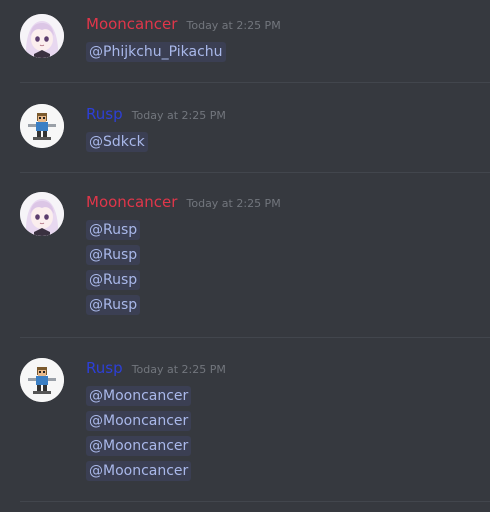 This screenshot has height=512, width=490. I want to click on message-content: @Rusp @Rusp @Rusp @Rusp, so click(113, 266).